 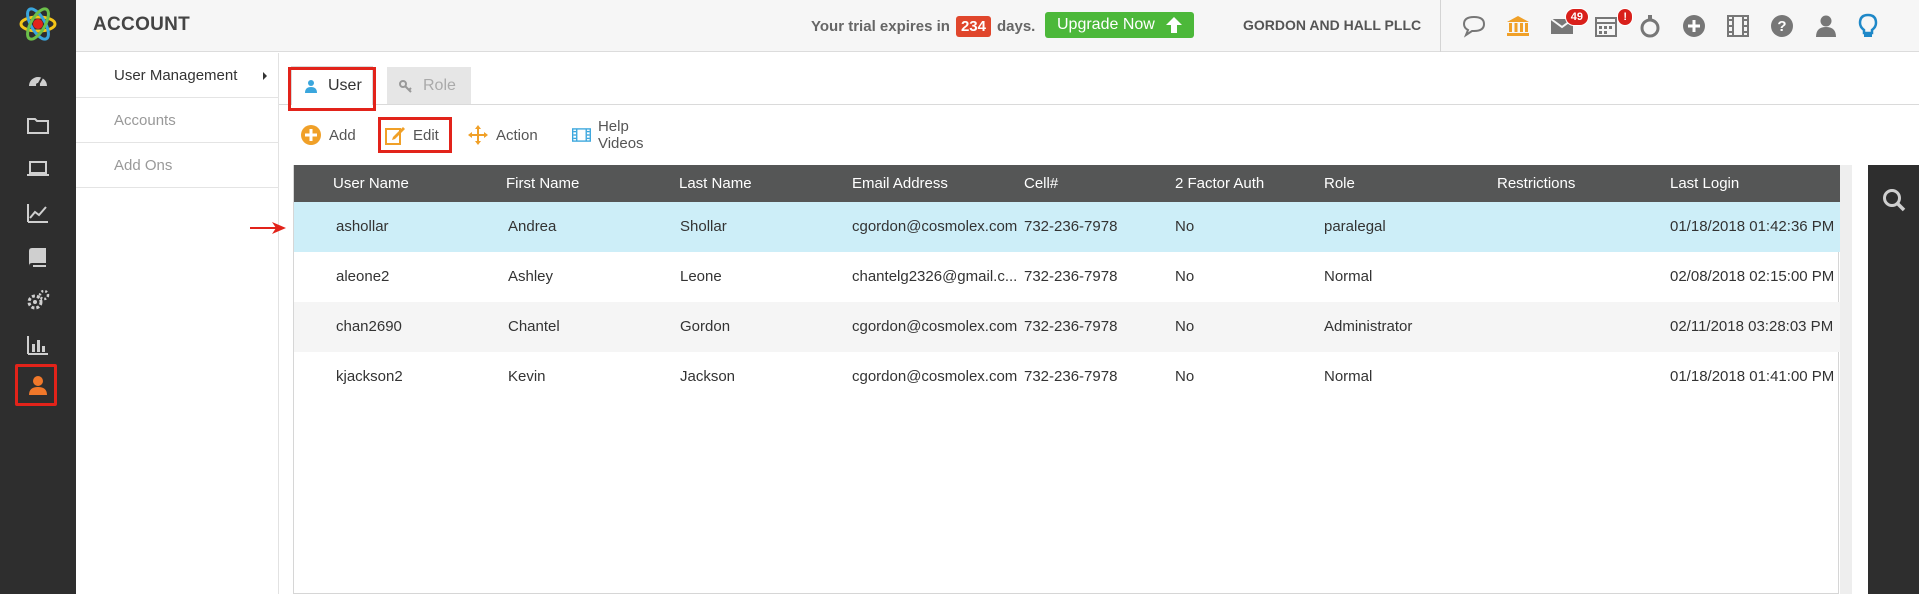 What do you see at coordinates (701, 276) in the screenshot?
I see `cell-last-name: Leone` at bounding box center [701, 276].